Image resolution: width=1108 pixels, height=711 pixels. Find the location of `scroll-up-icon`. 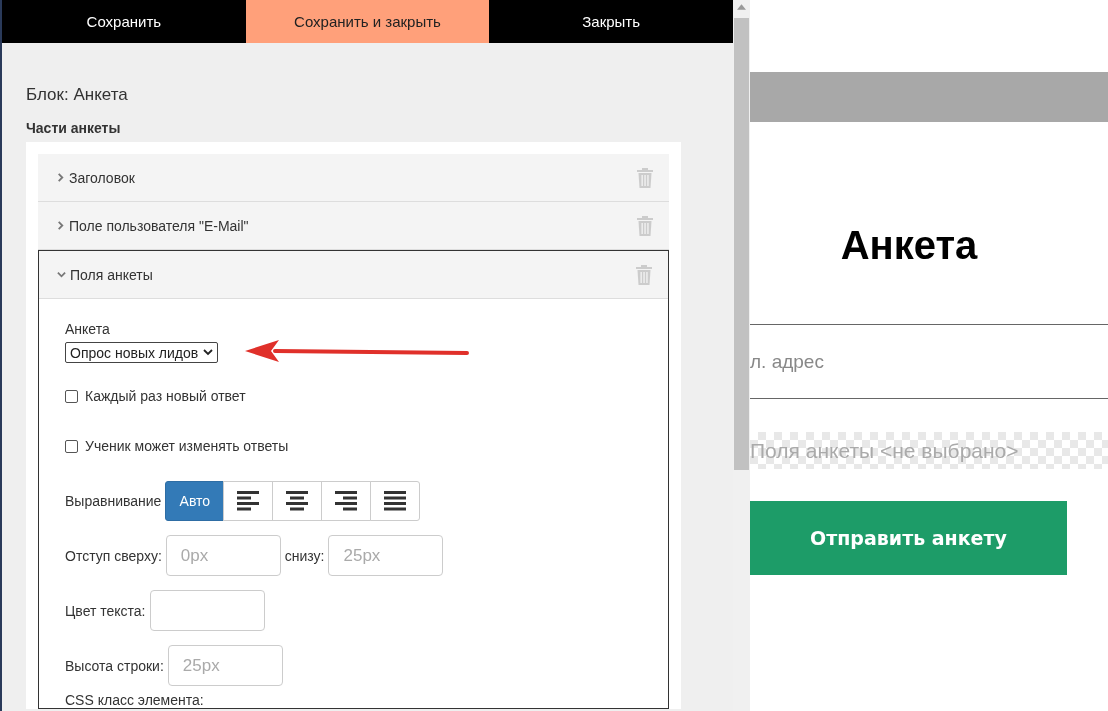

scroll-up-icon is located at coordinates (741, 7).